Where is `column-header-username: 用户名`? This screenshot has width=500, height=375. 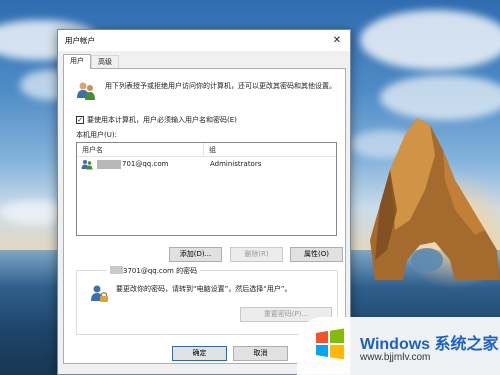
column-header-username: 用户名 is located at coordinates (140, 149).